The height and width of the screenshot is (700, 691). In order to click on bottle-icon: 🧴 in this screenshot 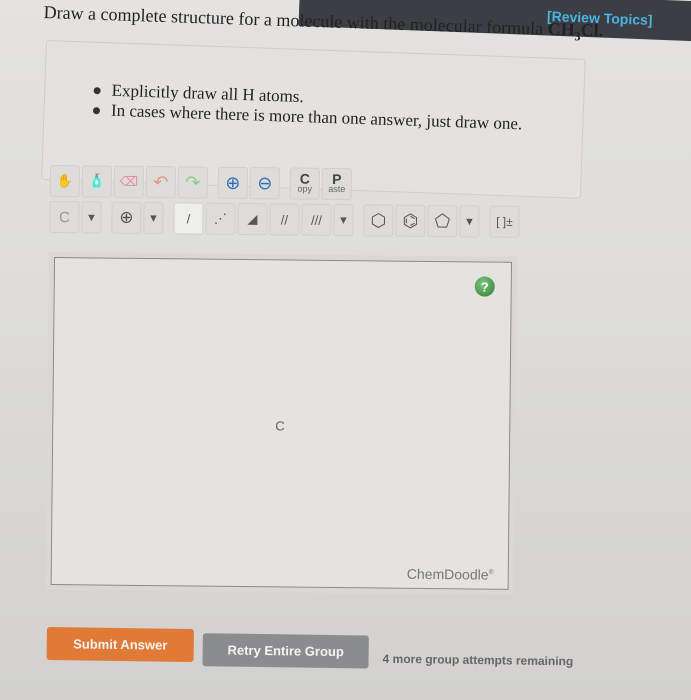, I will do `click(97, 181)`.